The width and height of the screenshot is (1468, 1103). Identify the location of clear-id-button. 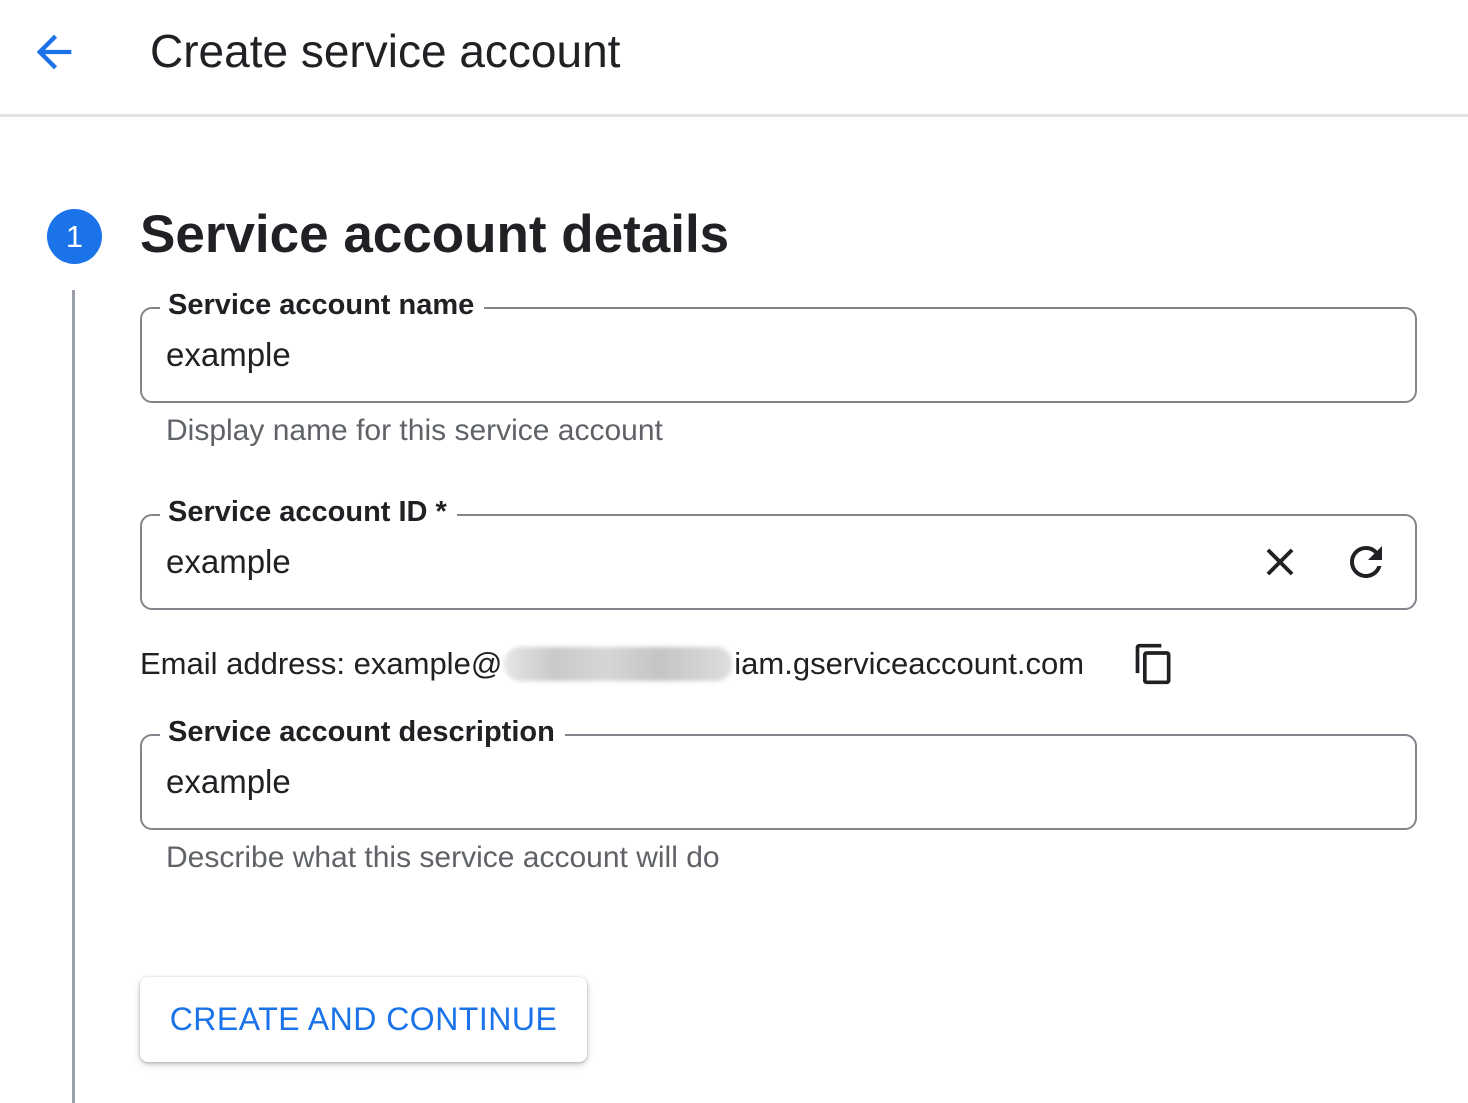
(1280, 562).